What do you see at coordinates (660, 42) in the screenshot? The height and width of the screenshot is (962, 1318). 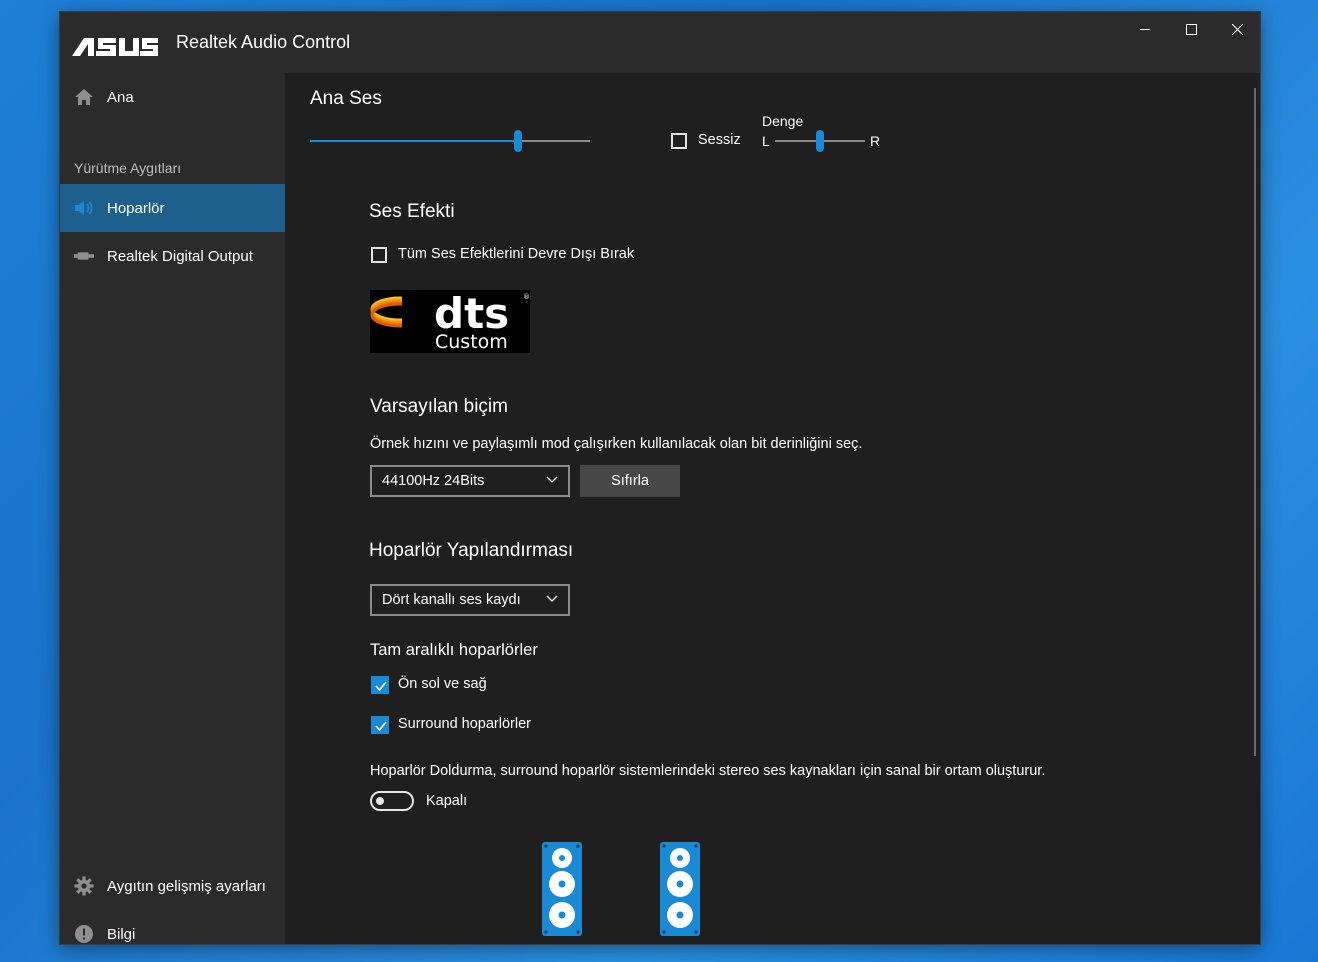 I see `title-bar: Realtek Audio Control` at bounding box center [660, 42].